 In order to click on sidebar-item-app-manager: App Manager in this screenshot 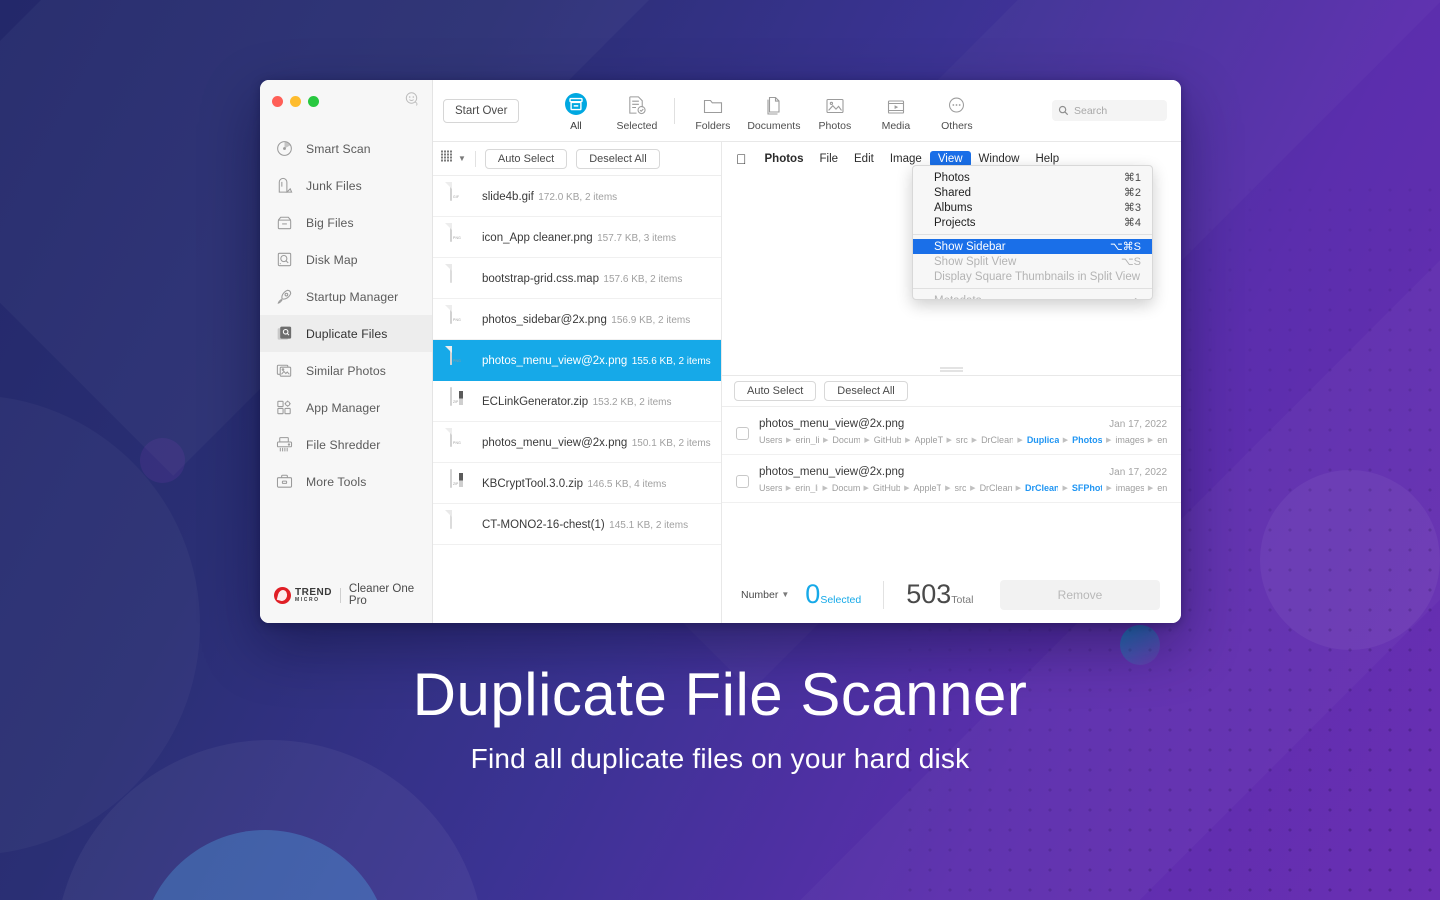, I will do `click(346, 407)`.